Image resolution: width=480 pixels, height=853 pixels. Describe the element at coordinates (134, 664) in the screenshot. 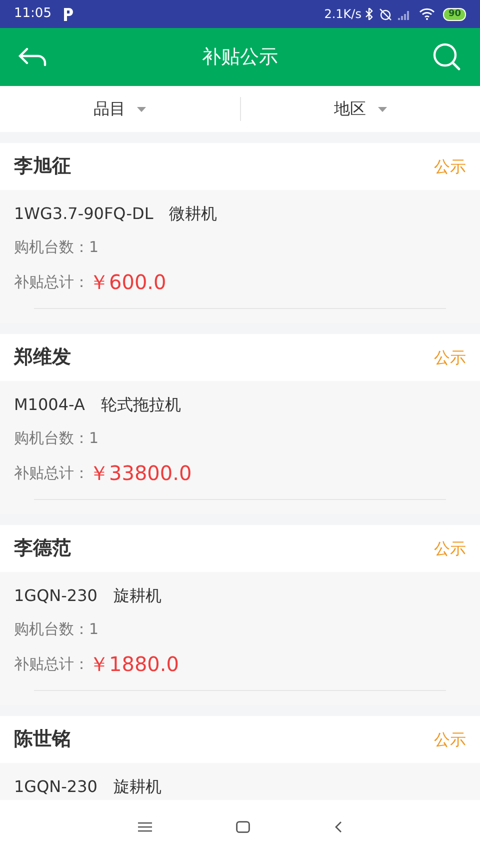

I see `subsidy-amount: ￥1880.0` at that location.